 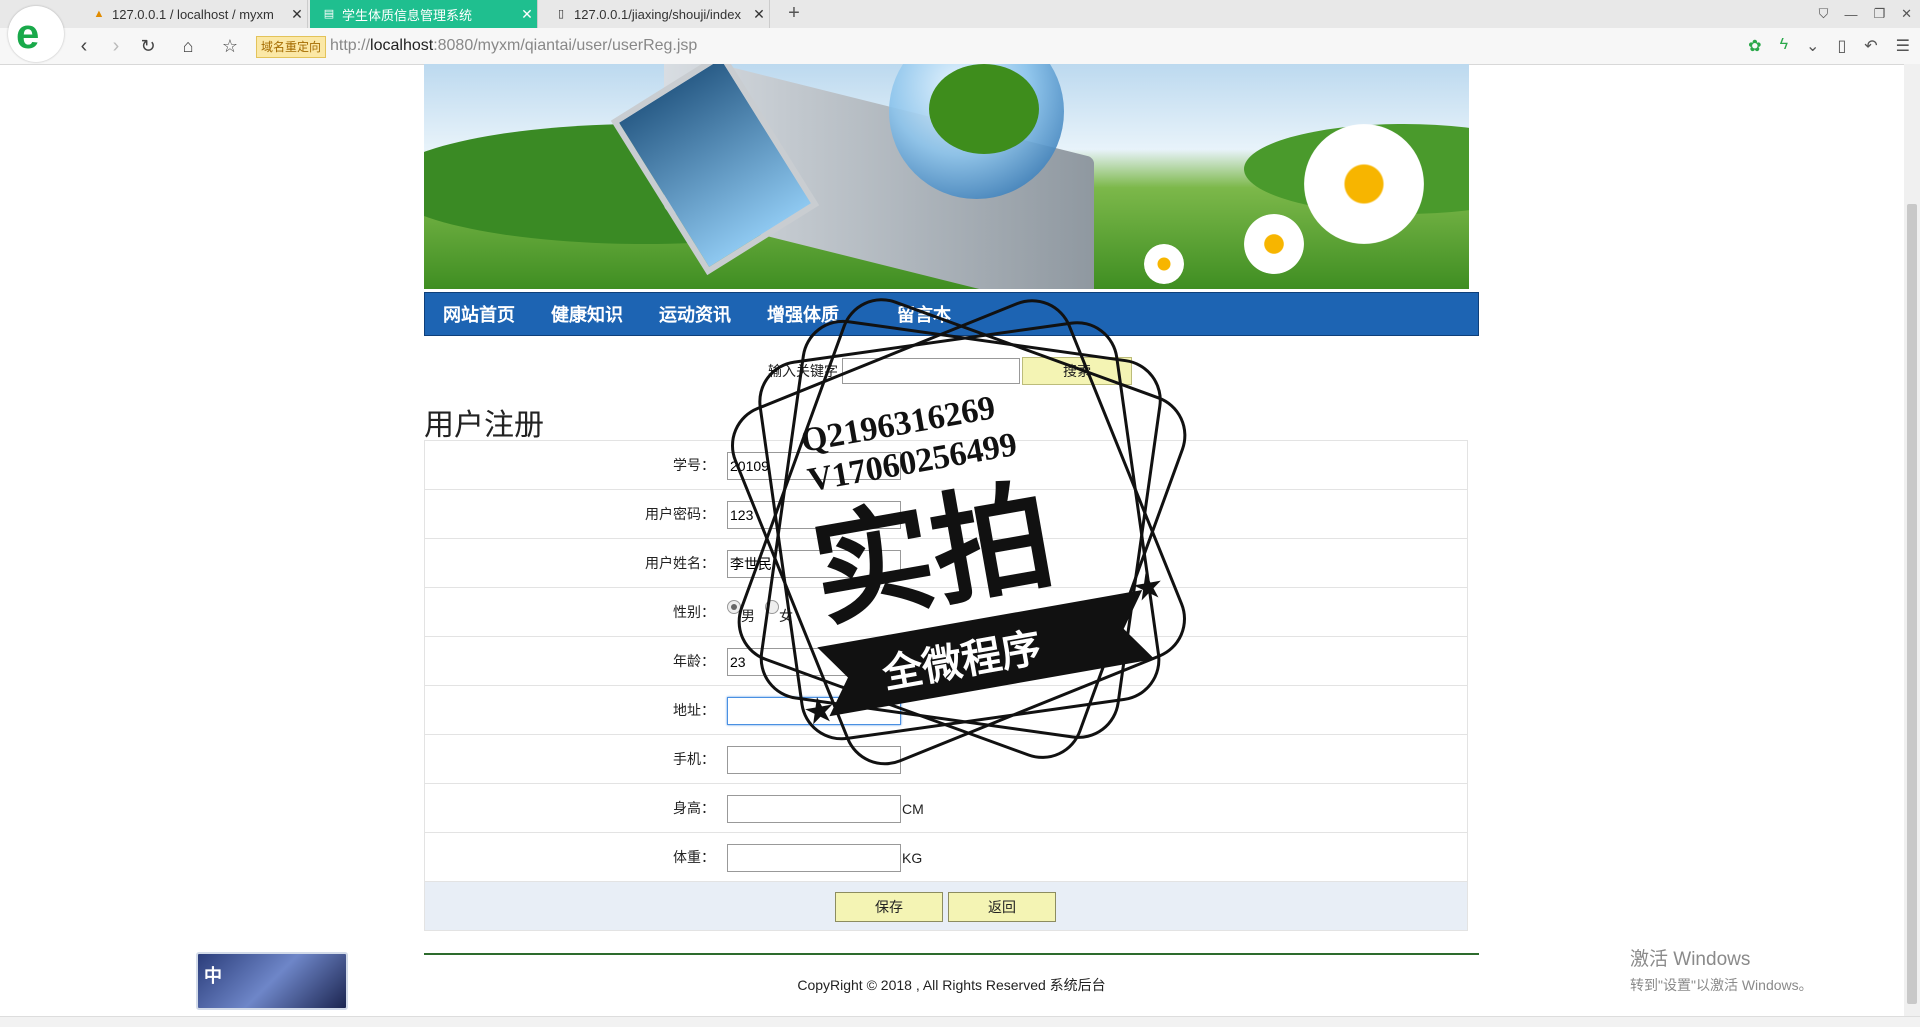 I want to click on phone-input, so click(x=814, y=760).